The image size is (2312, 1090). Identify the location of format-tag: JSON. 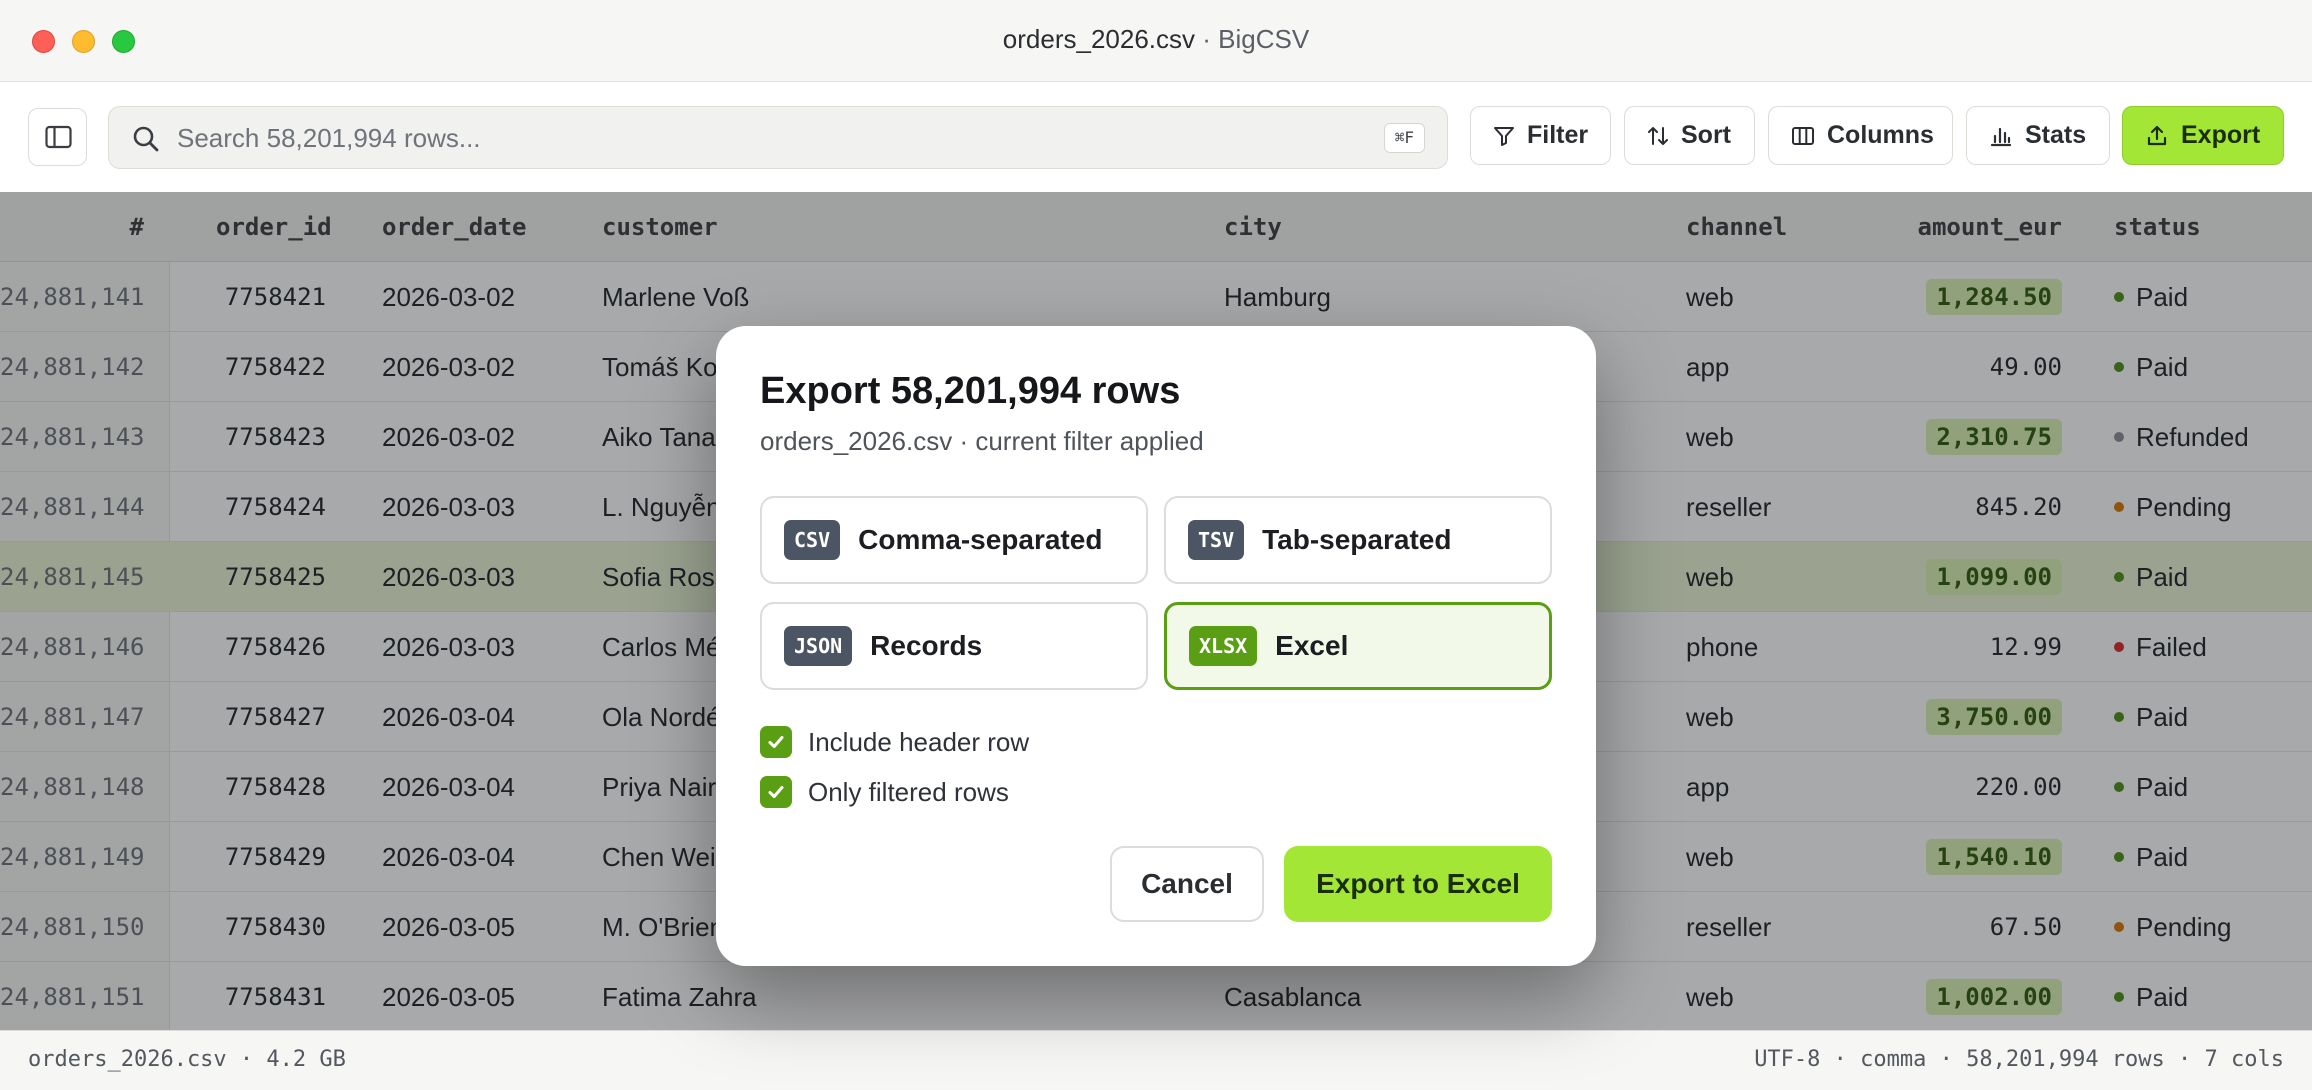
(818, 646).